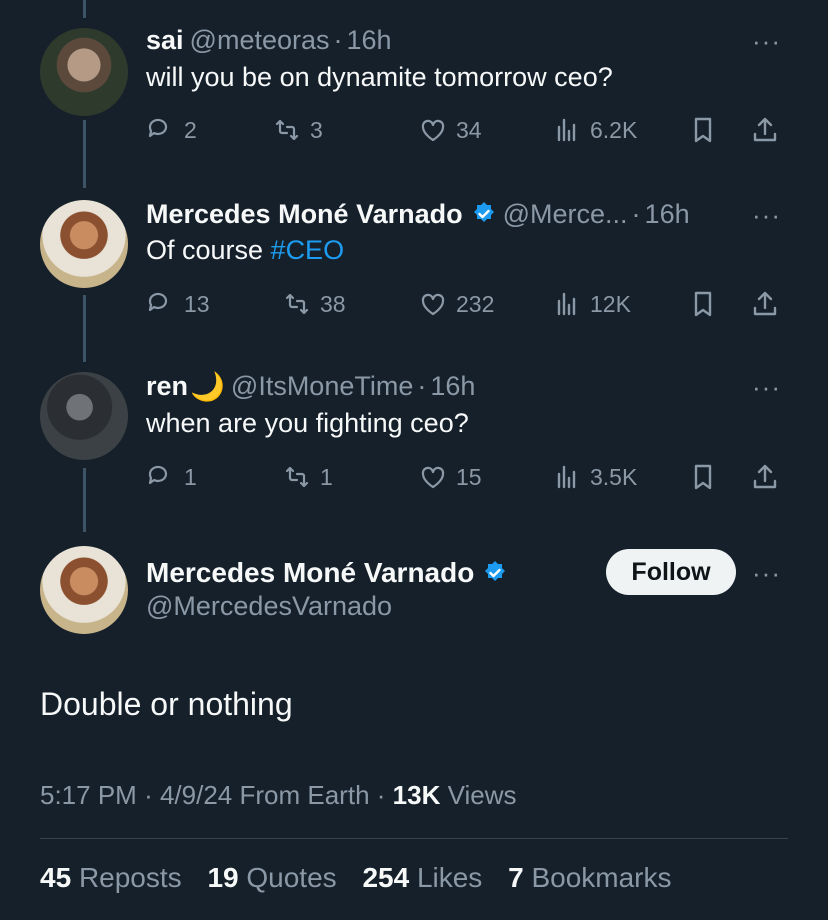 Image resolution: width=828 pixels, height=920 pixels. What do you see at coordinates (208, 250) in the screenshot?
I see `reply-text-prefix: Of course` at bounding box center [208, 250].